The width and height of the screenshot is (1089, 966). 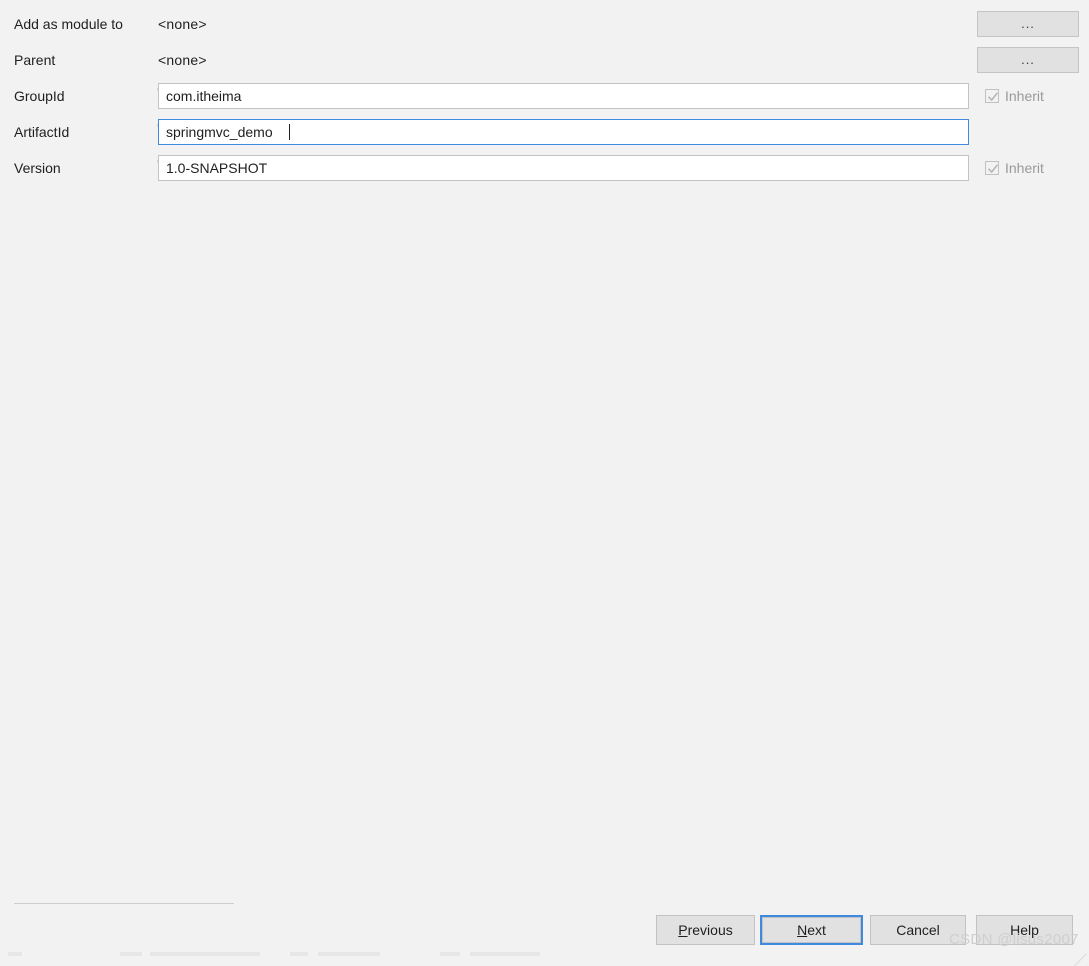 What do you see at coordinates (544, 24) in the screenshot?
I see `row-add-as-module-to: Add as module to <none>` at bounding box center [544, 24].